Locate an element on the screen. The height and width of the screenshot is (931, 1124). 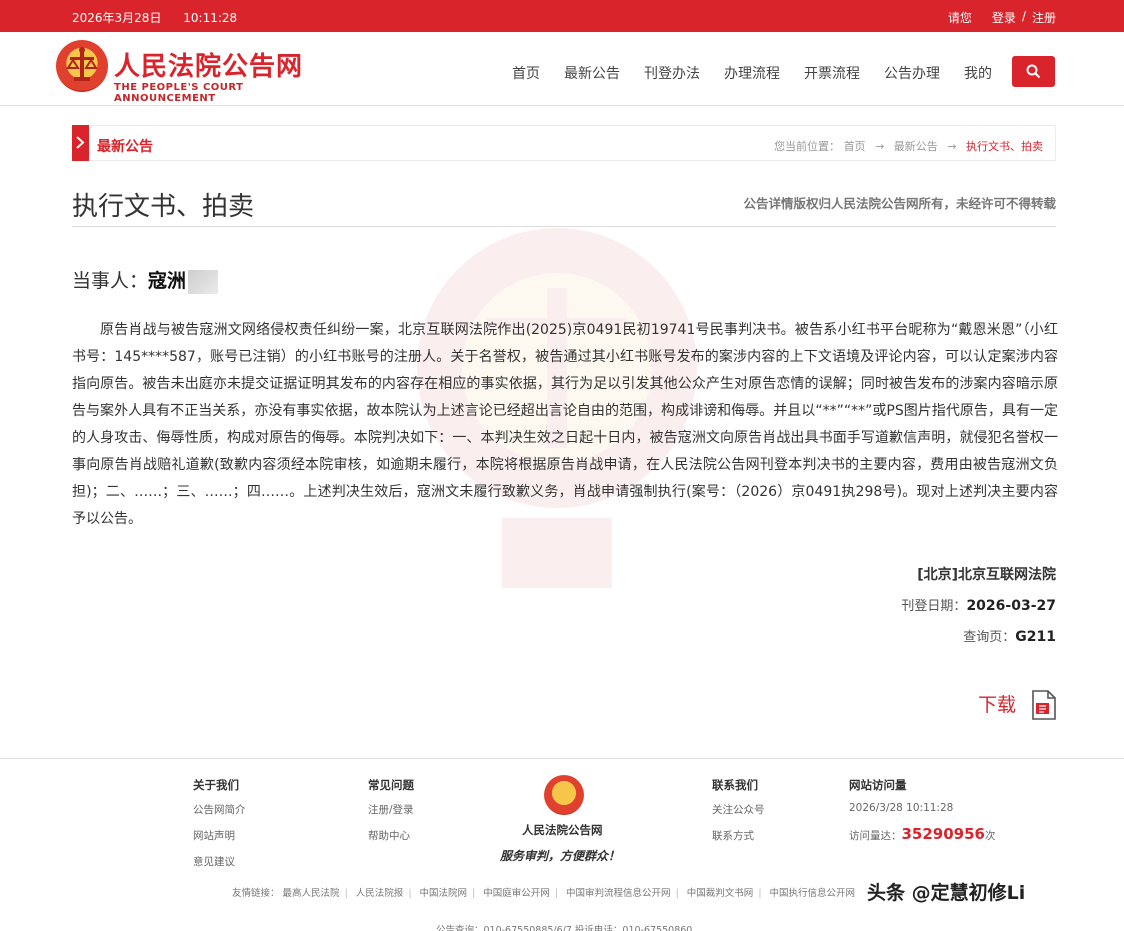
party-name: 寇洲 is located at coordinates (167, 281).